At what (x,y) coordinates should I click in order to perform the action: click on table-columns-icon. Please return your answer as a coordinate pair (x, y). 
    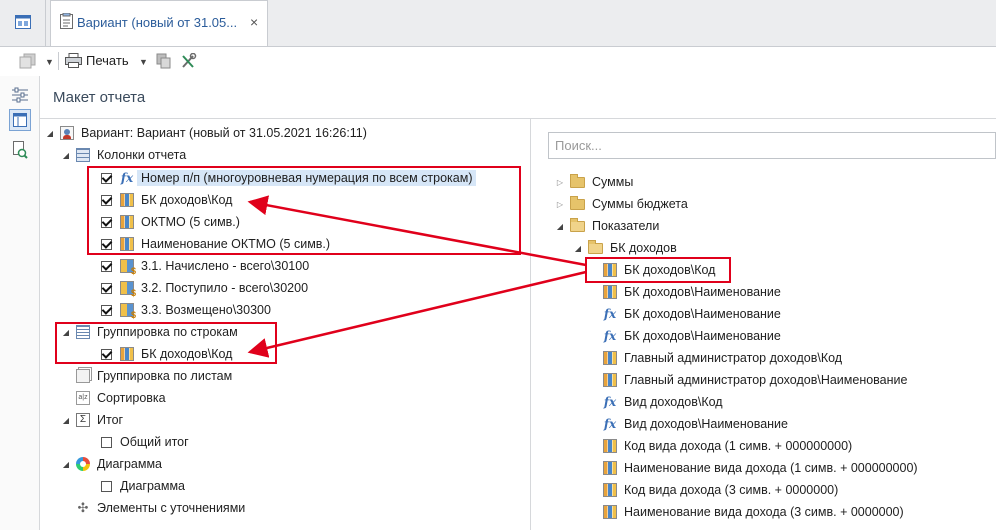
    Looking at the image, I should click on (83, 155).